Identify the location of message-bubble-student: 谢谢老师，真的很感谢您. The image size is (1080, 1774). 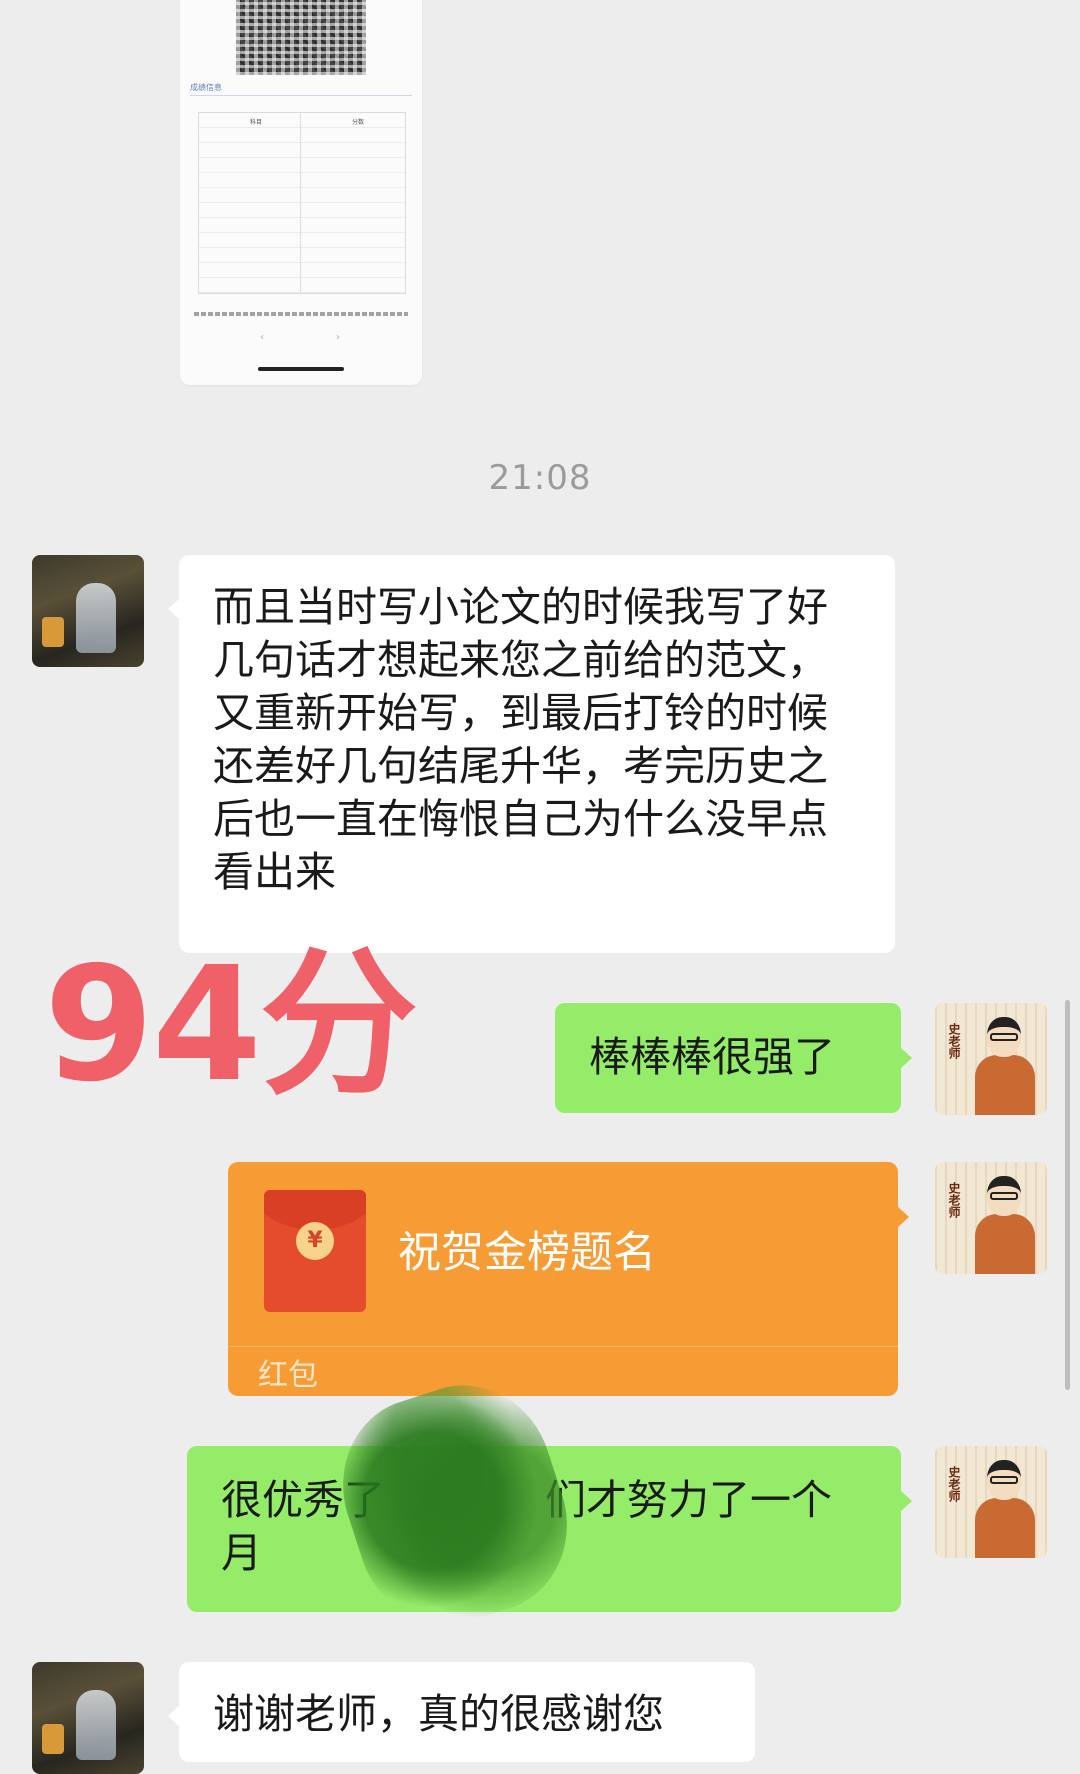
(467, 1712).